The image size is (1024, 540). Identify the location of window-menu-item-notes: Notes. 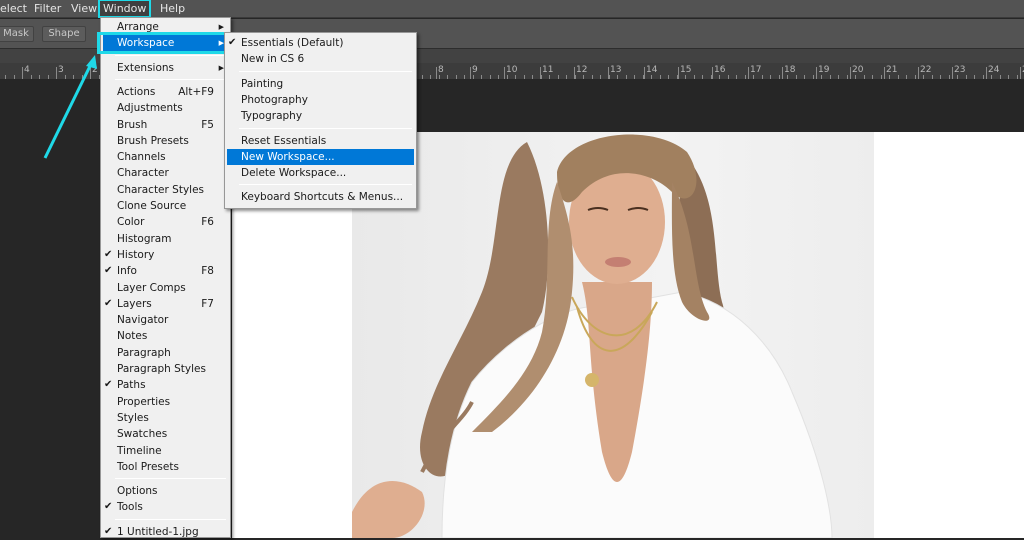
(165, 336).